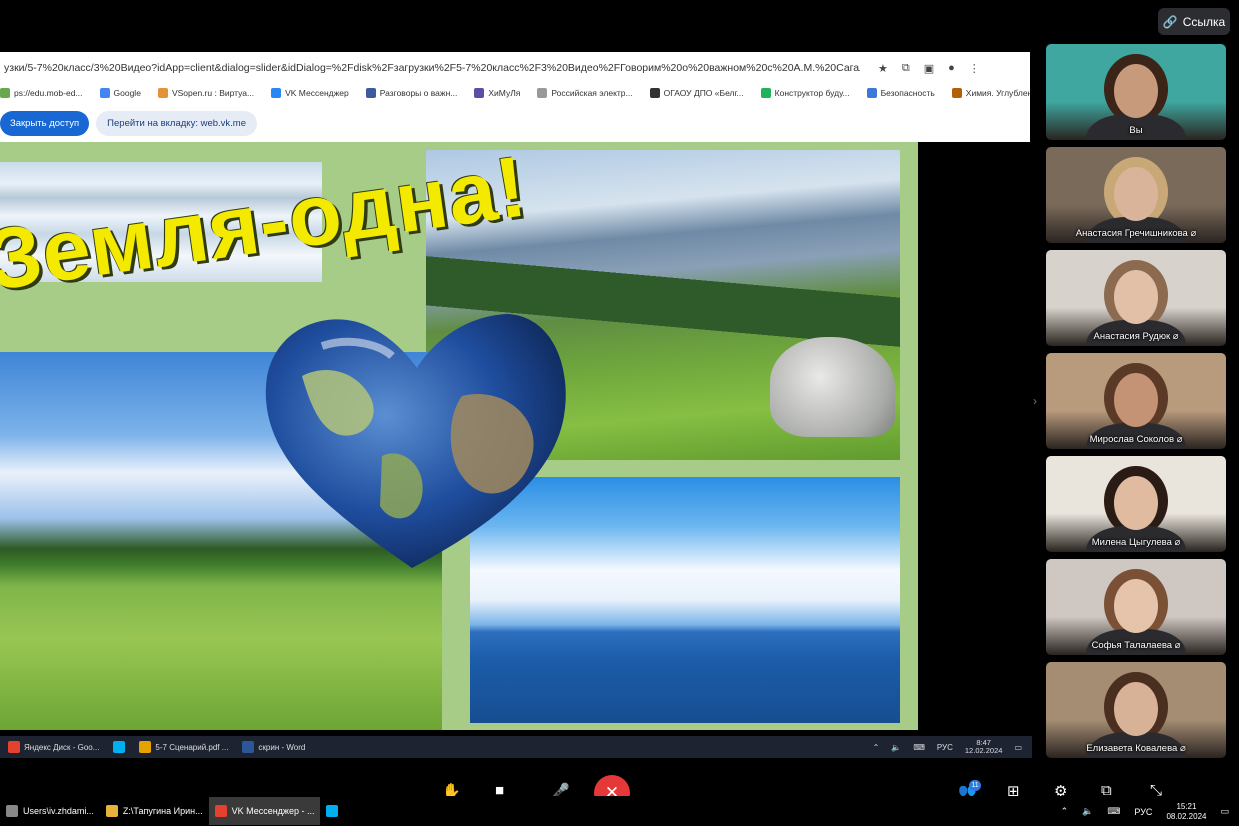  What do you see at coordinates (415, 441) in the screenshot?
I see `earth-heart-image` at bounding box center [415, 441].